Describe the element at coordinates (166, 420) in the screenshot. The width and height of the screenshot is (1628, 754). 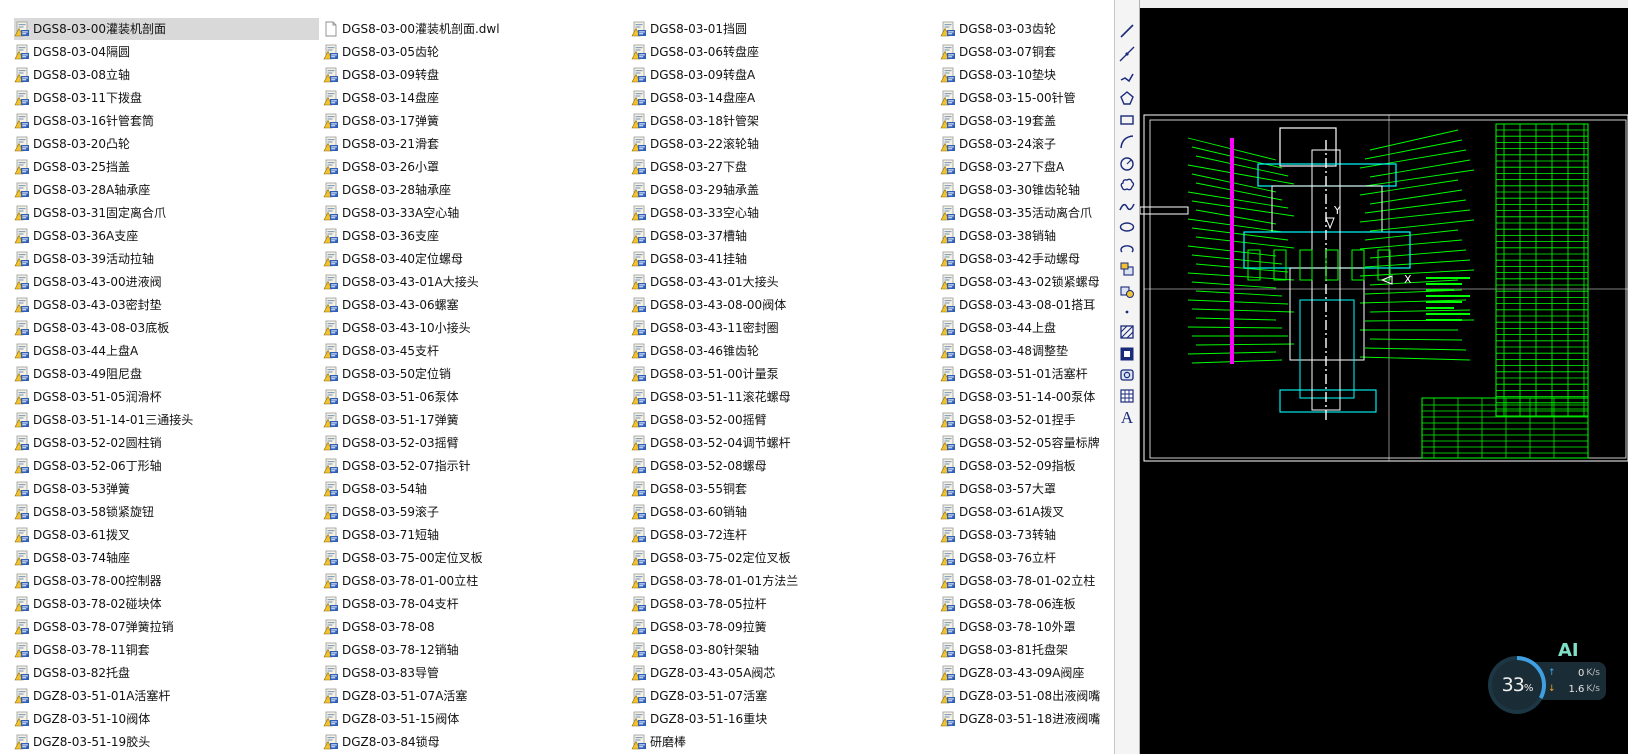
I see `file-item: DGS8-03-51-14-01三通接头` at that location.